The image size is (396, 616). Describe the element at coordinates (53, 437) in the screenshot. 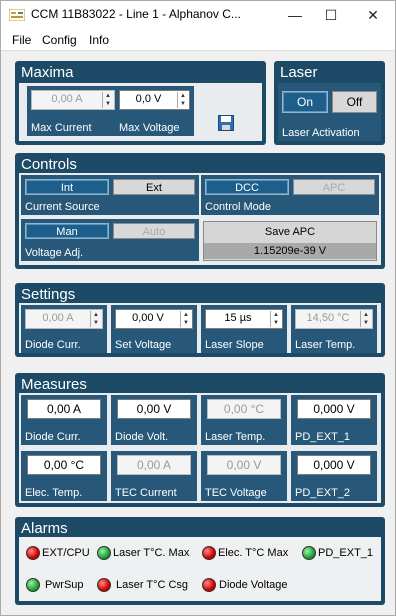

I see `measures-diode-curr-label: Diode Curr.` at that location.